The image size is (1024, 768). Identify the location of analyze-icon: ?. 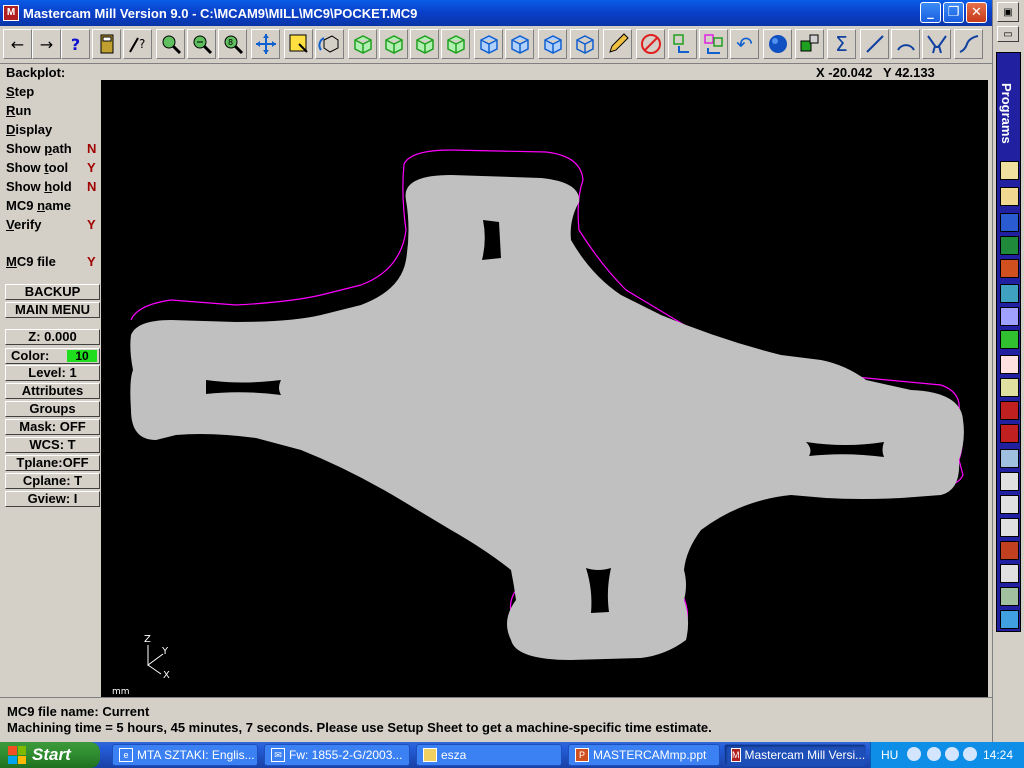
(137, 44).